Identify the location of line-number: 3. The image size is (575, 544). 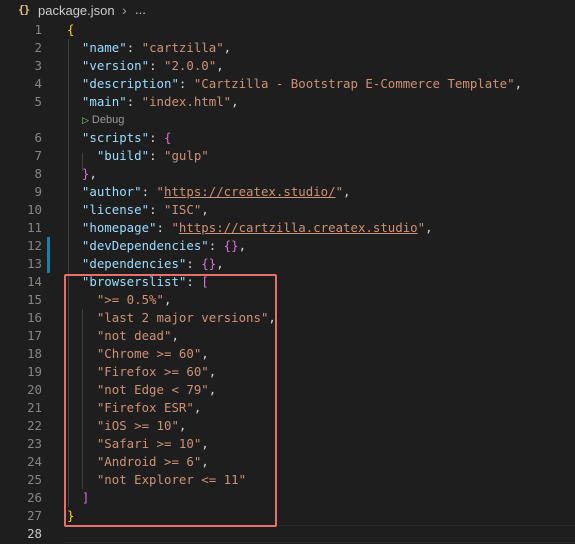
(38, 65).